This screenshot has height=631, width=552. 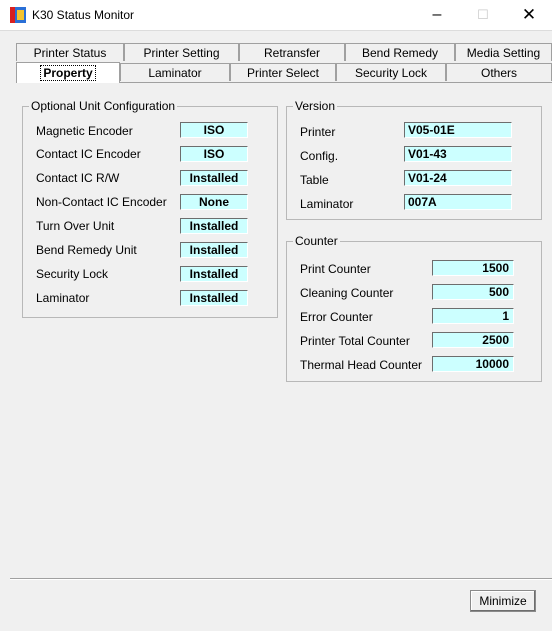 I want to click on tab-label: Others, so click(x=498, y=73).